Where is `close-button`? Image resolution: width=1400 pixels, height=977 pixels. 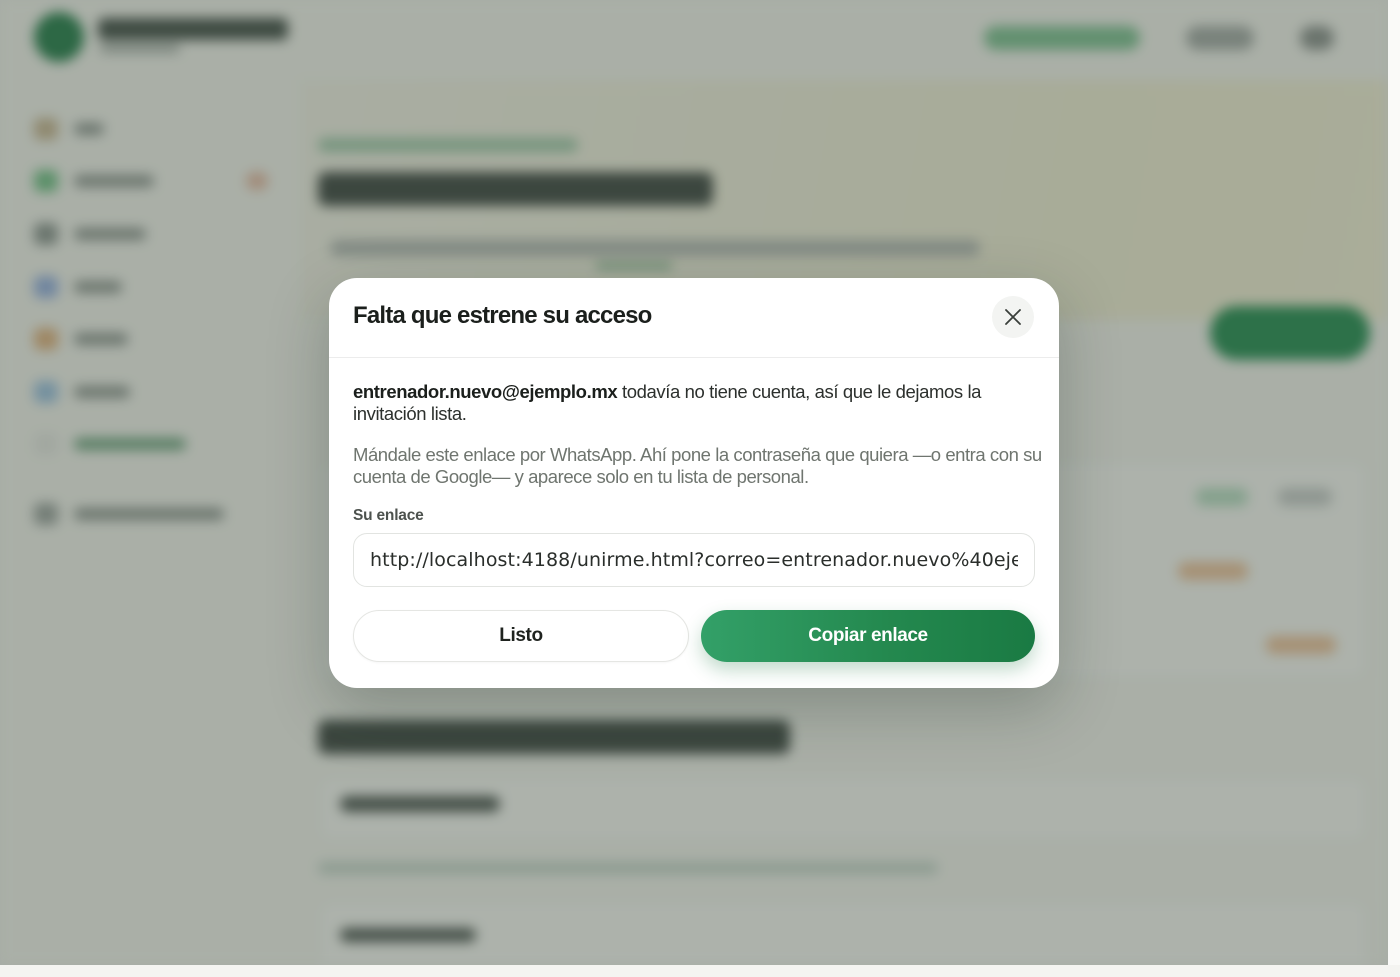 close-button is located at coordinates (1013, 317).